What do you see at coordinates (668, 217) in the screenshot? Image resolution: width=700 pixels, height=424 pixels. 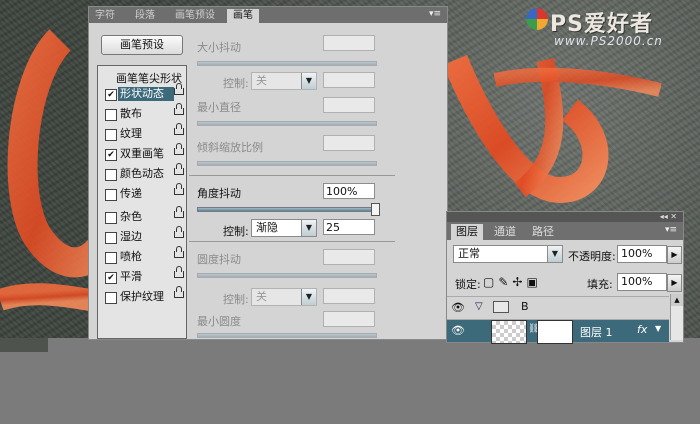 I see `collapse-icon: ◂◂ ✕` at bounding box center [668, 217].